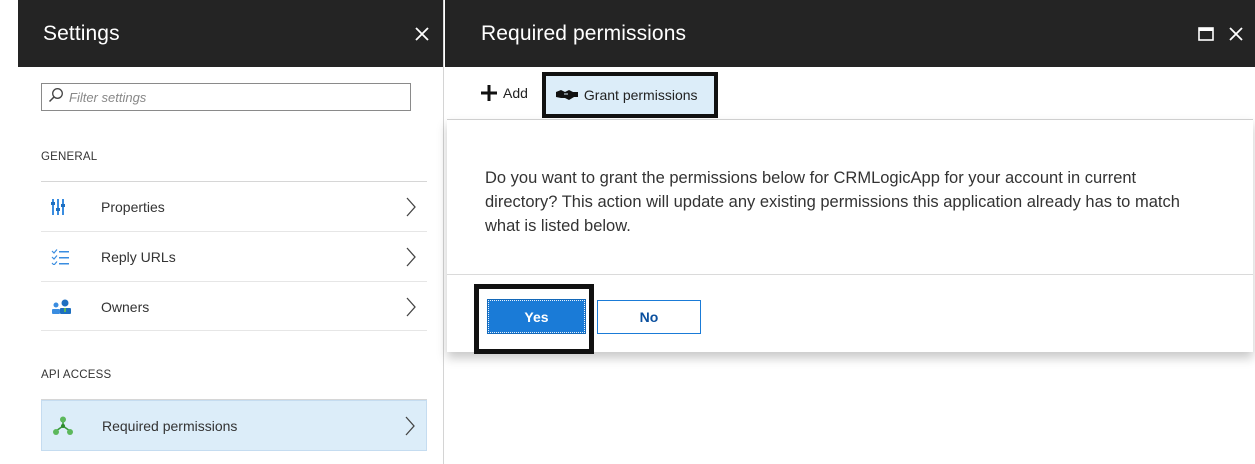 The image size is (1255, 464). I want to click on handshake-icon, so click(566, 95).